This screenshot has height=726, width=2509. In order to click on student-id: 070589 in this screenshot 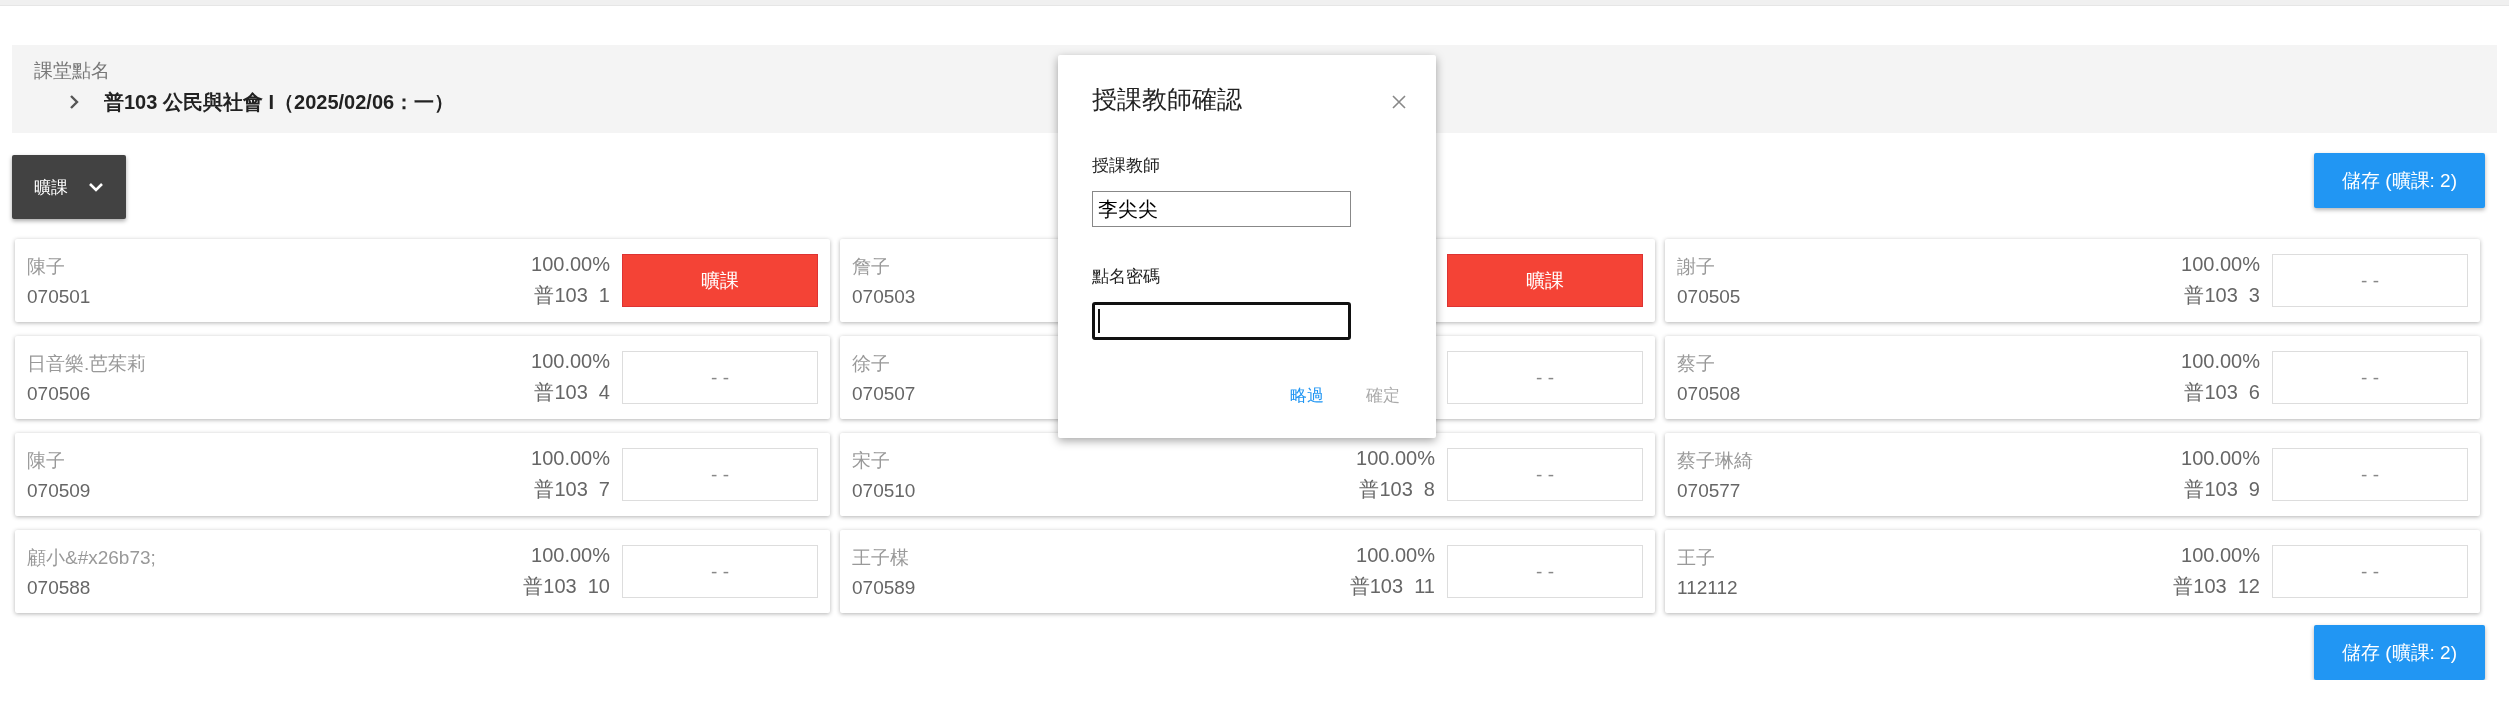, I will do `click(884, 587)`.